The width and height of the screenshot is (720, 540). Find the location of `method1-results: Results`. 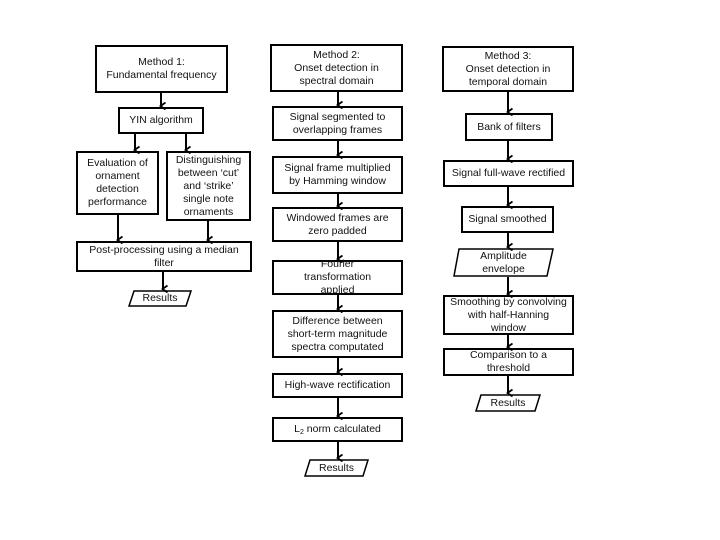

method1-results: Results is located at coordinates (160, 298).